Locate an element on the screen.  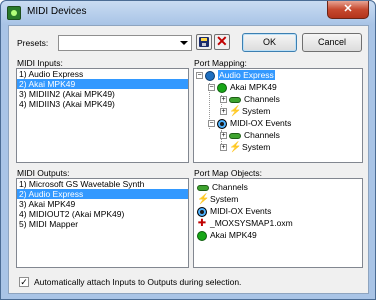
list-item: 3) Akai MPK49 is located at coordinates (102, 204).